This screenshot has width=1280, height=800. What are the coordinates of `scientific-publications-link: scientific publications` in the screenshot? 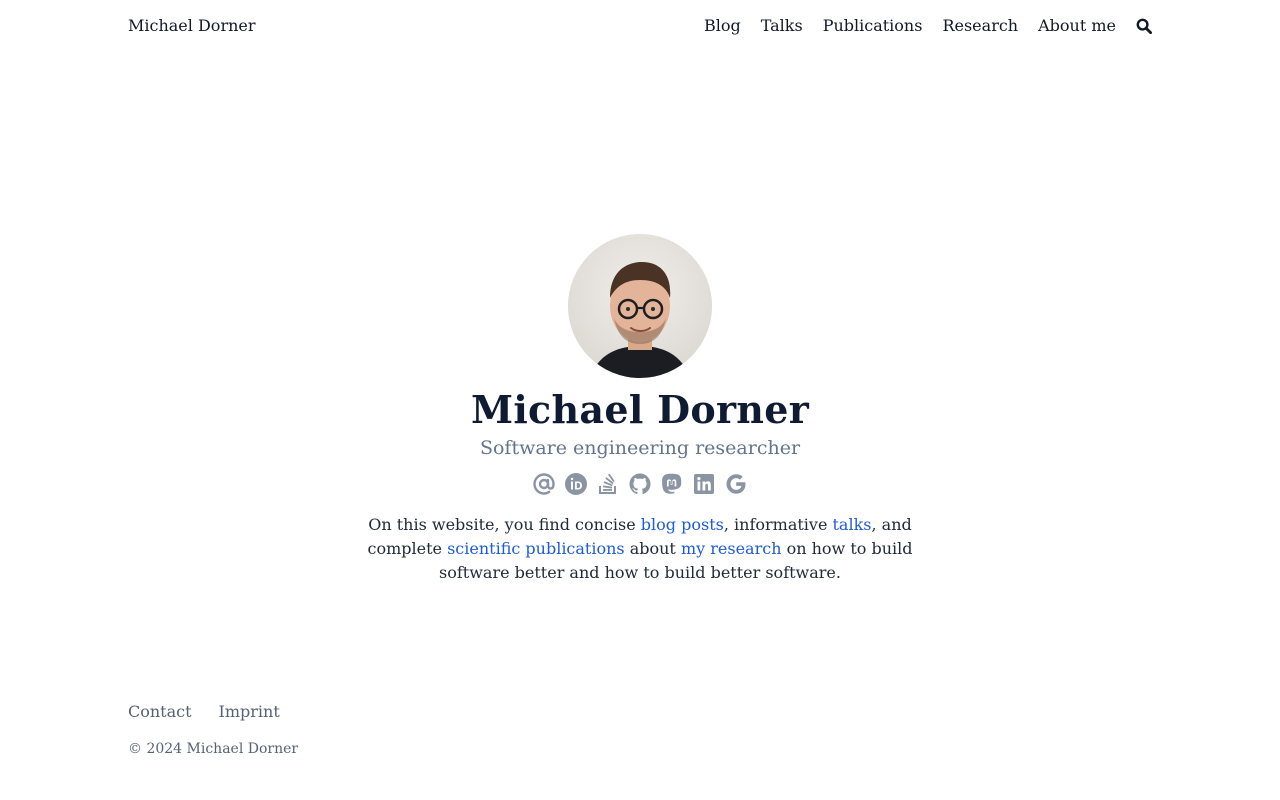 It's located at (536, 548).